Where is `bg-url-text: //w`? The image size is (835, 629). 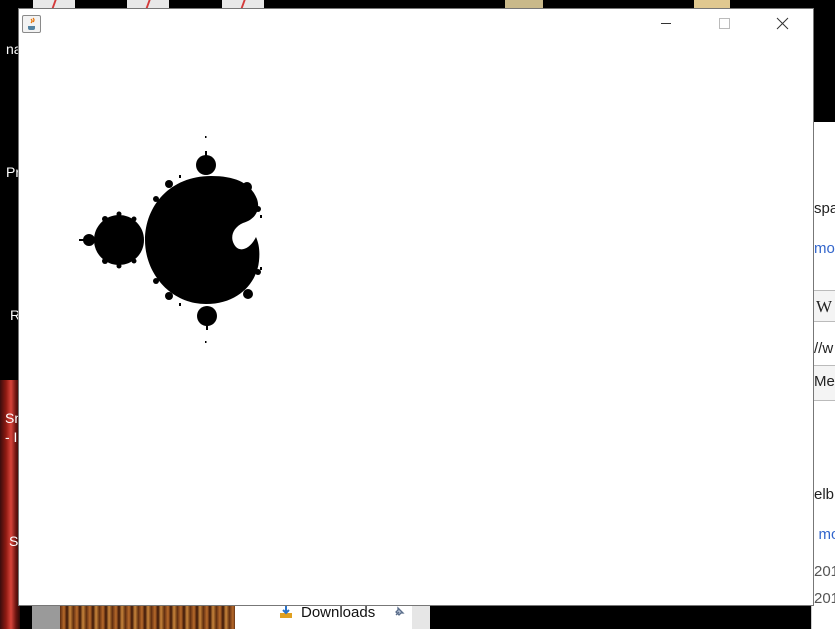 bg-url-text: //w is located at coordinates (824, 348).